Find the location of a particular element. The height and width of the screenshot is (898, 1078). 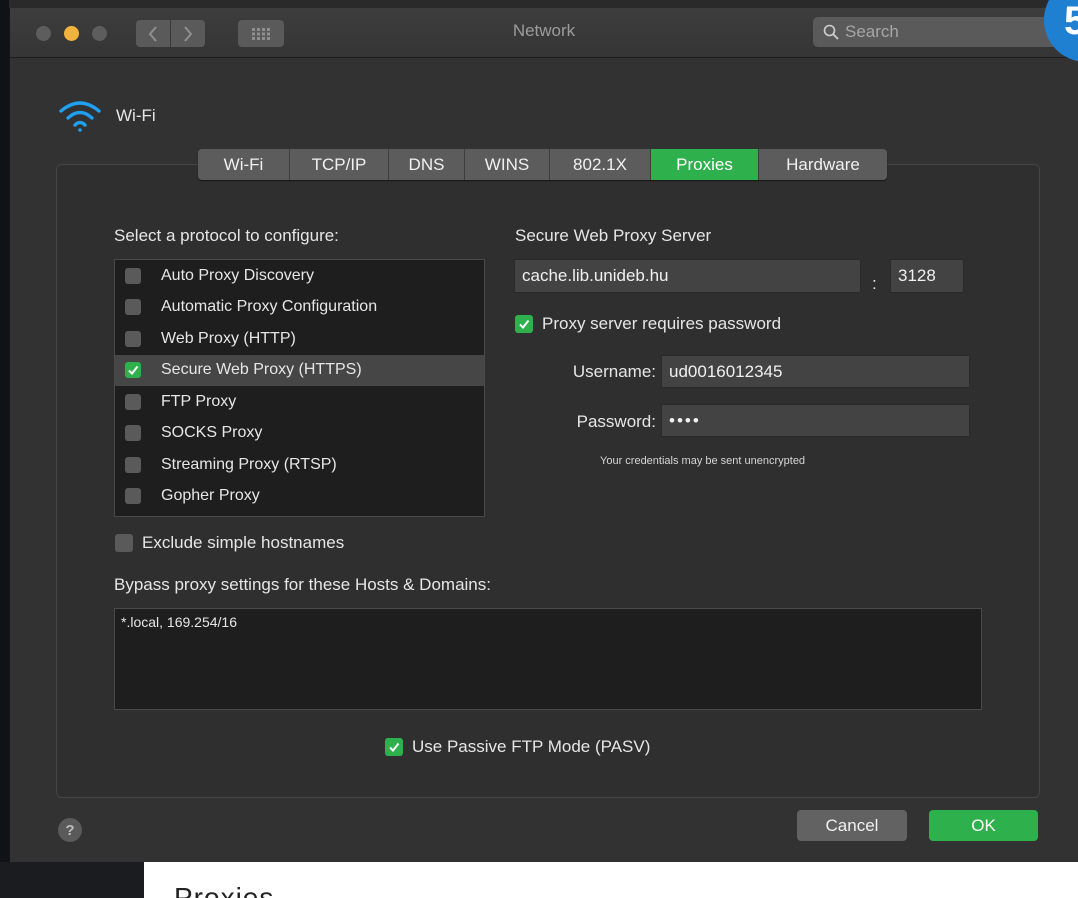

protocol-label: Streaming Proxy (RTSP) is located at coordinates (249, 464).